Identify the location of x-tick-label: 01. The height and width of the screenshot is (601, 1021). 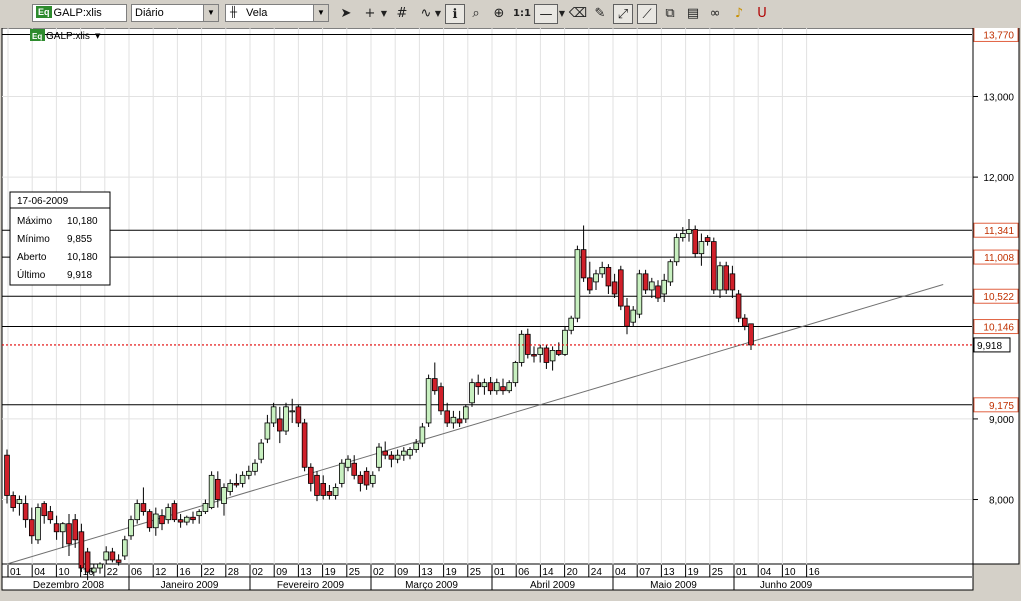
(500, 572).